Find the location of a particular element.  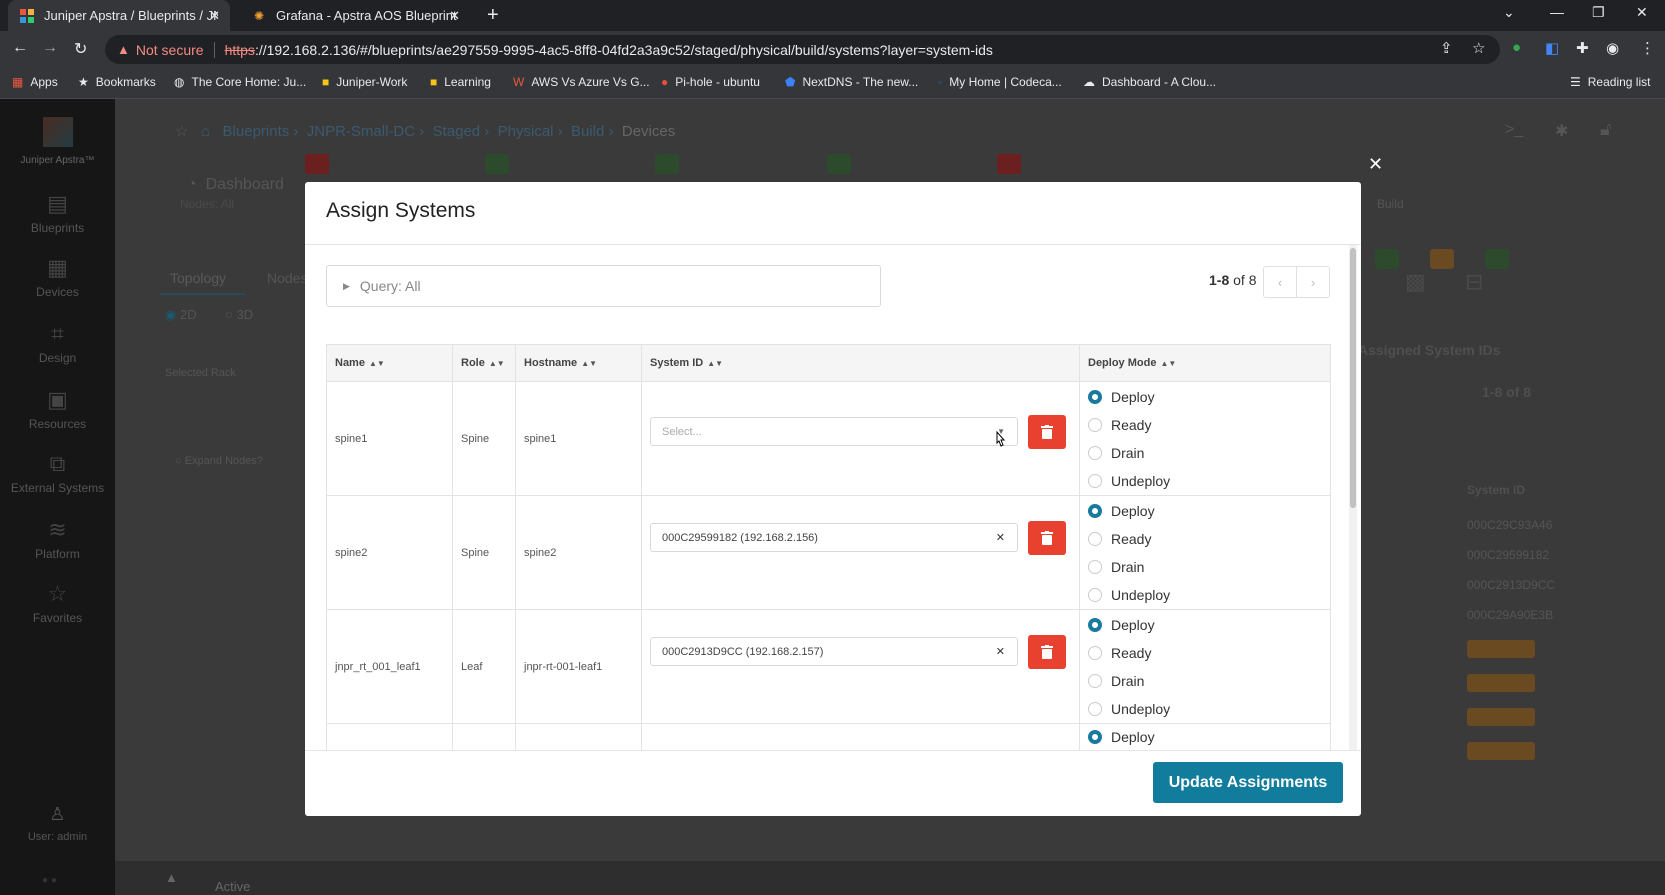

prev-page-icon: ‹ is located at coordinates (1280, 282).